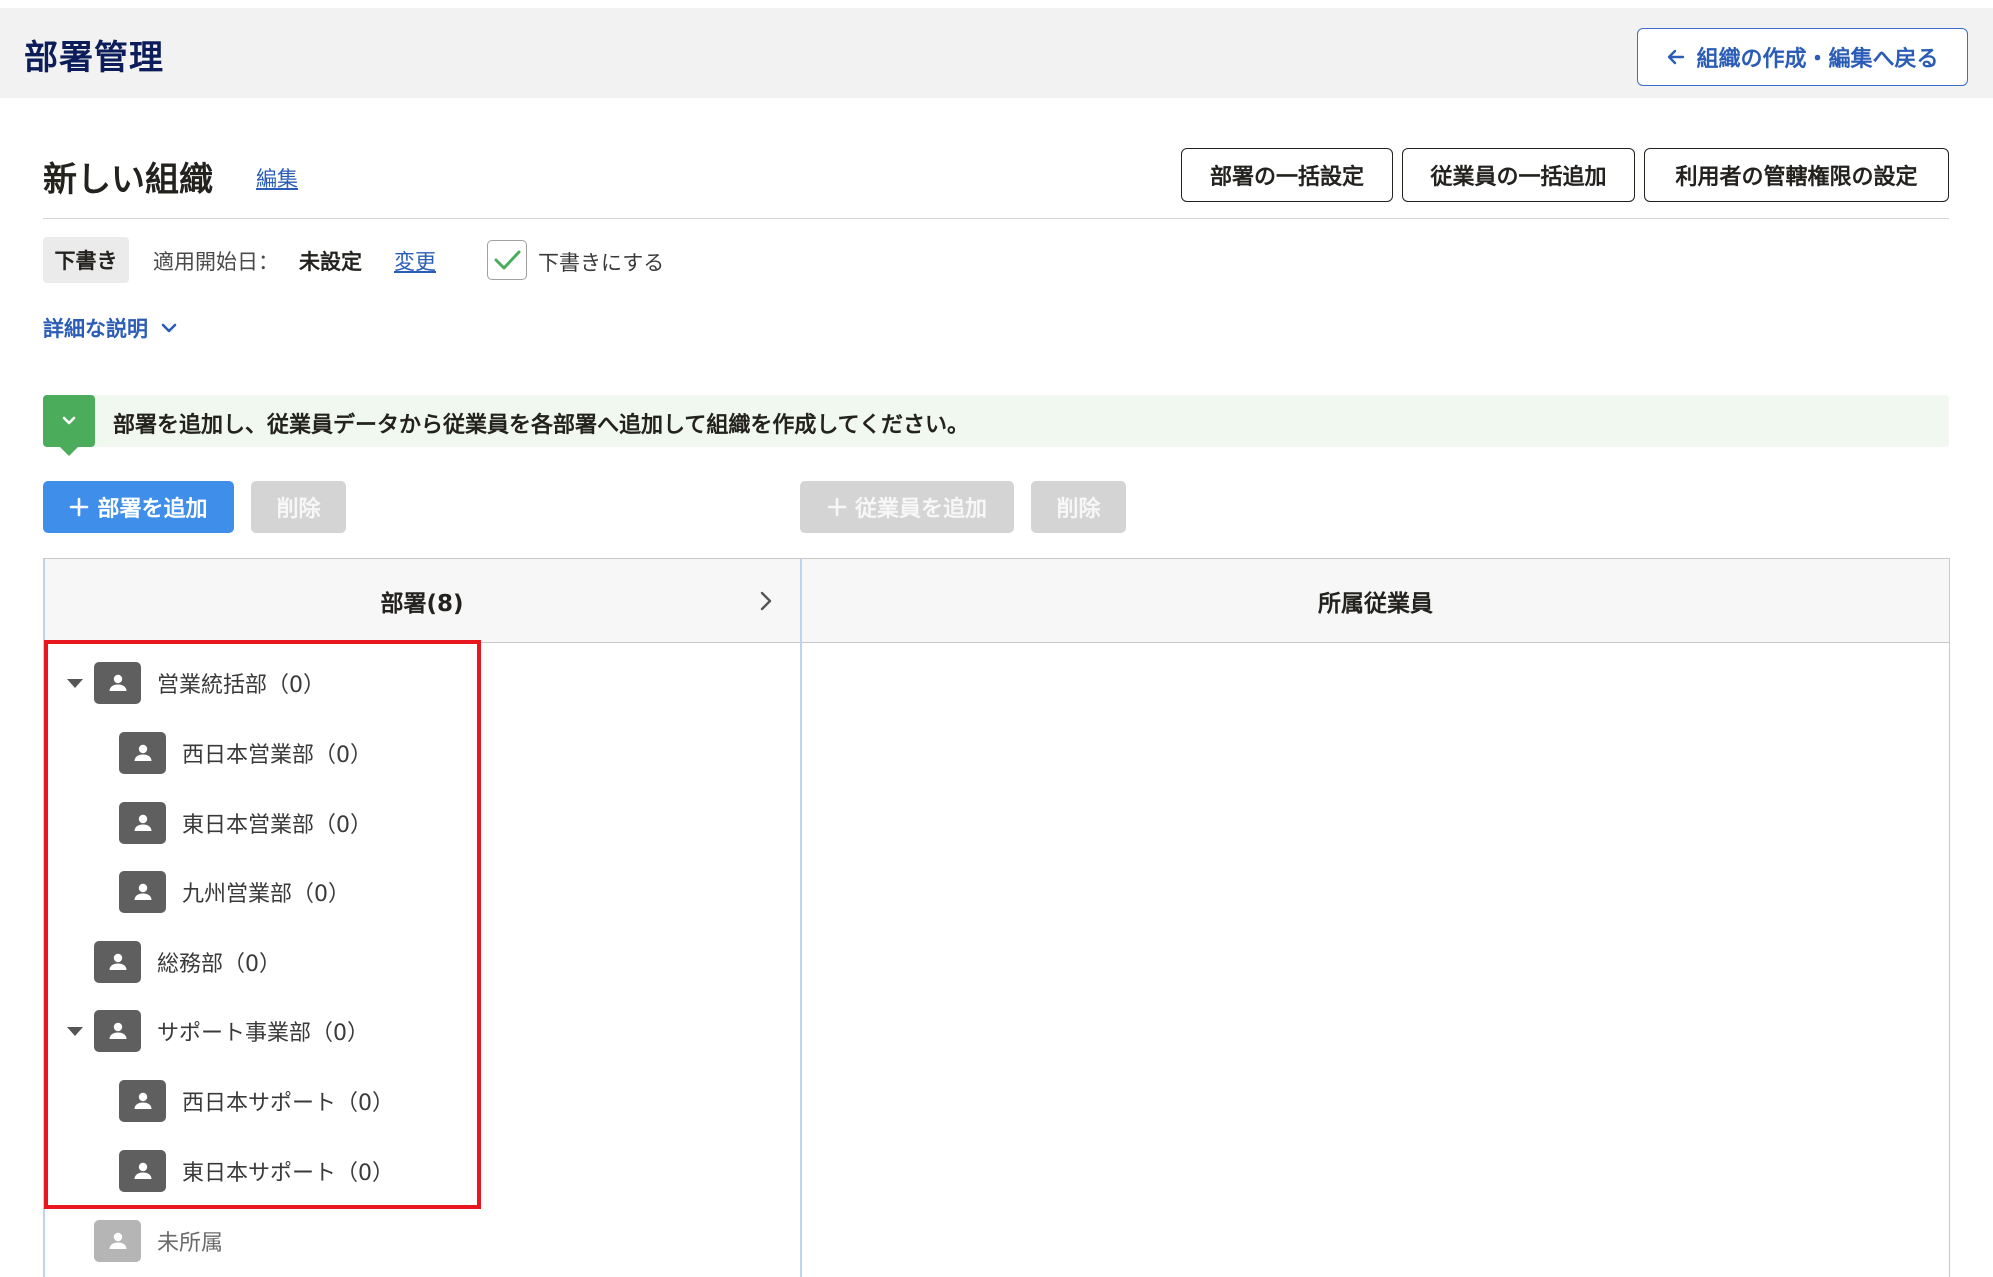 This screenshot has height=1277, width=1993. I want to click on bulk-employee-add-button: 従業員の一括追加, so click(1518, 175).